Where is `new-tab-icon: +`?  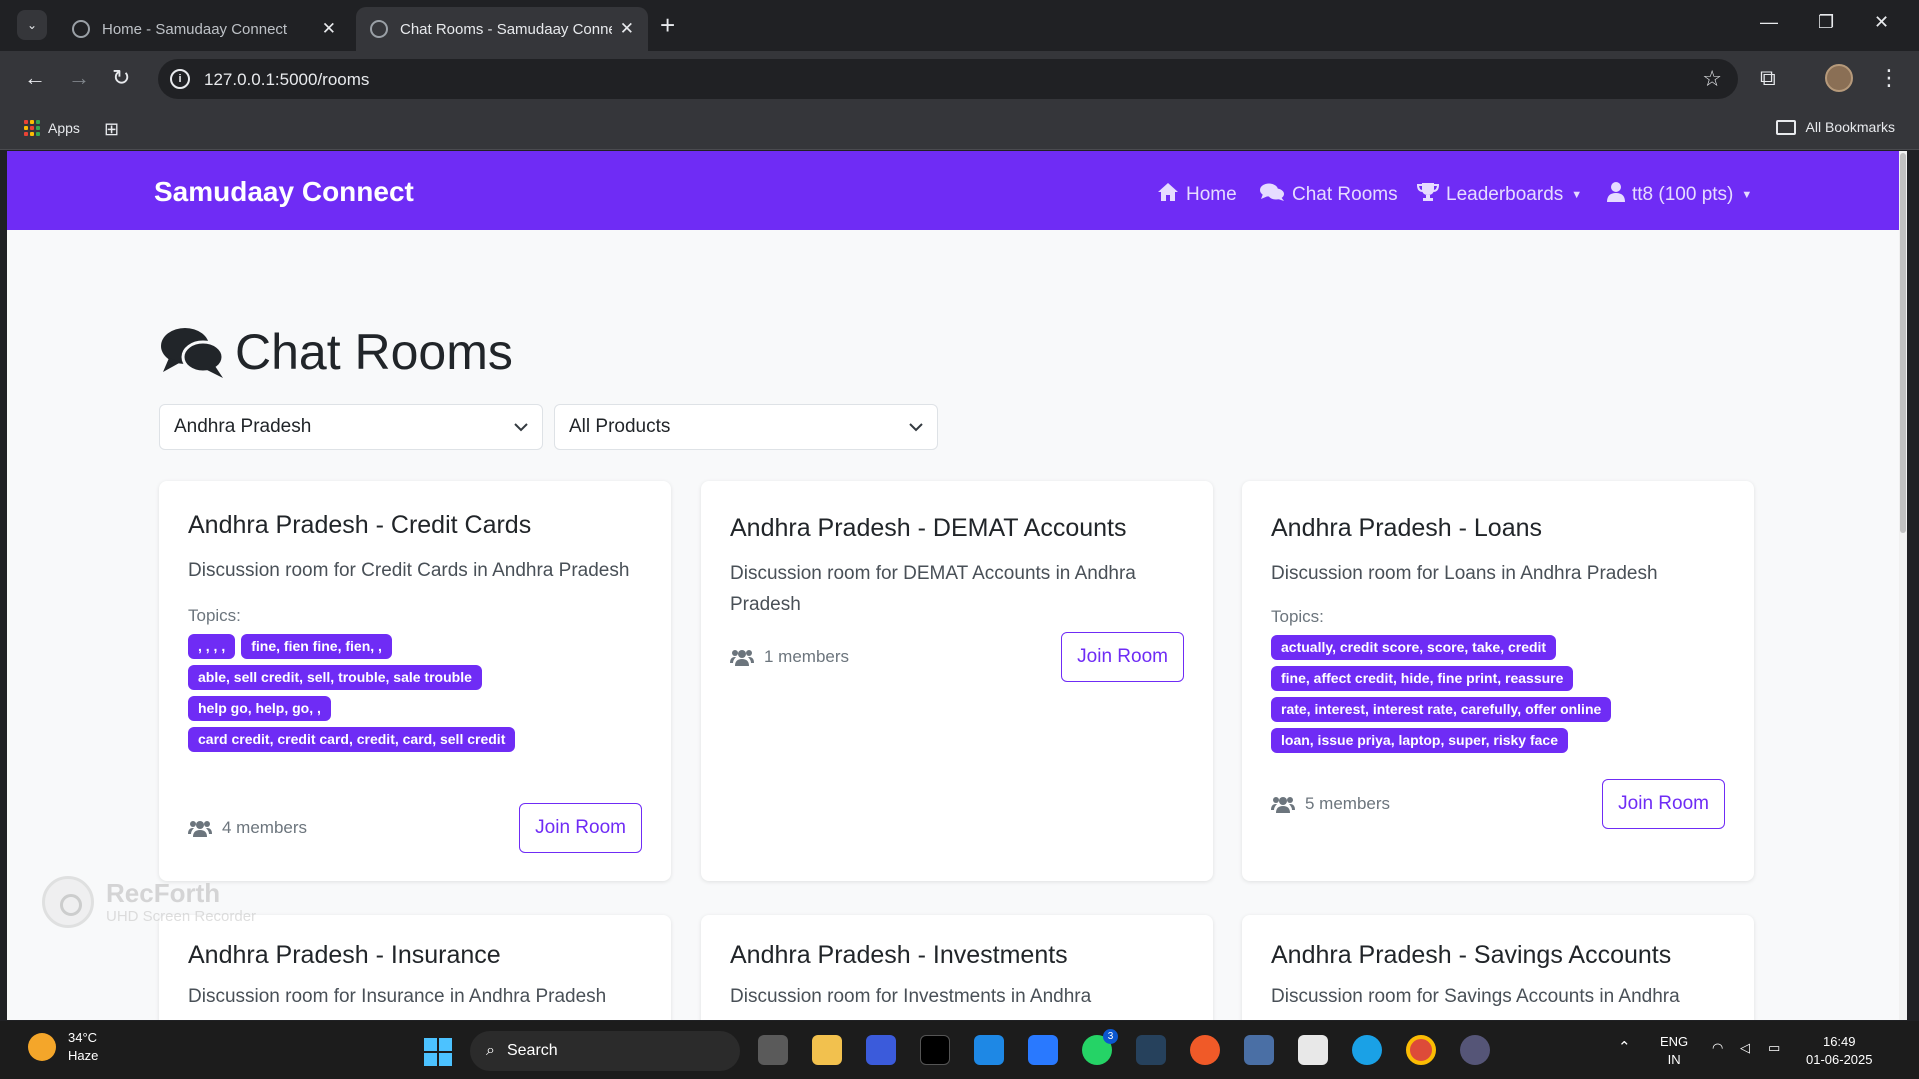 new-tab-icon: + is located at coordinates (667, 25).